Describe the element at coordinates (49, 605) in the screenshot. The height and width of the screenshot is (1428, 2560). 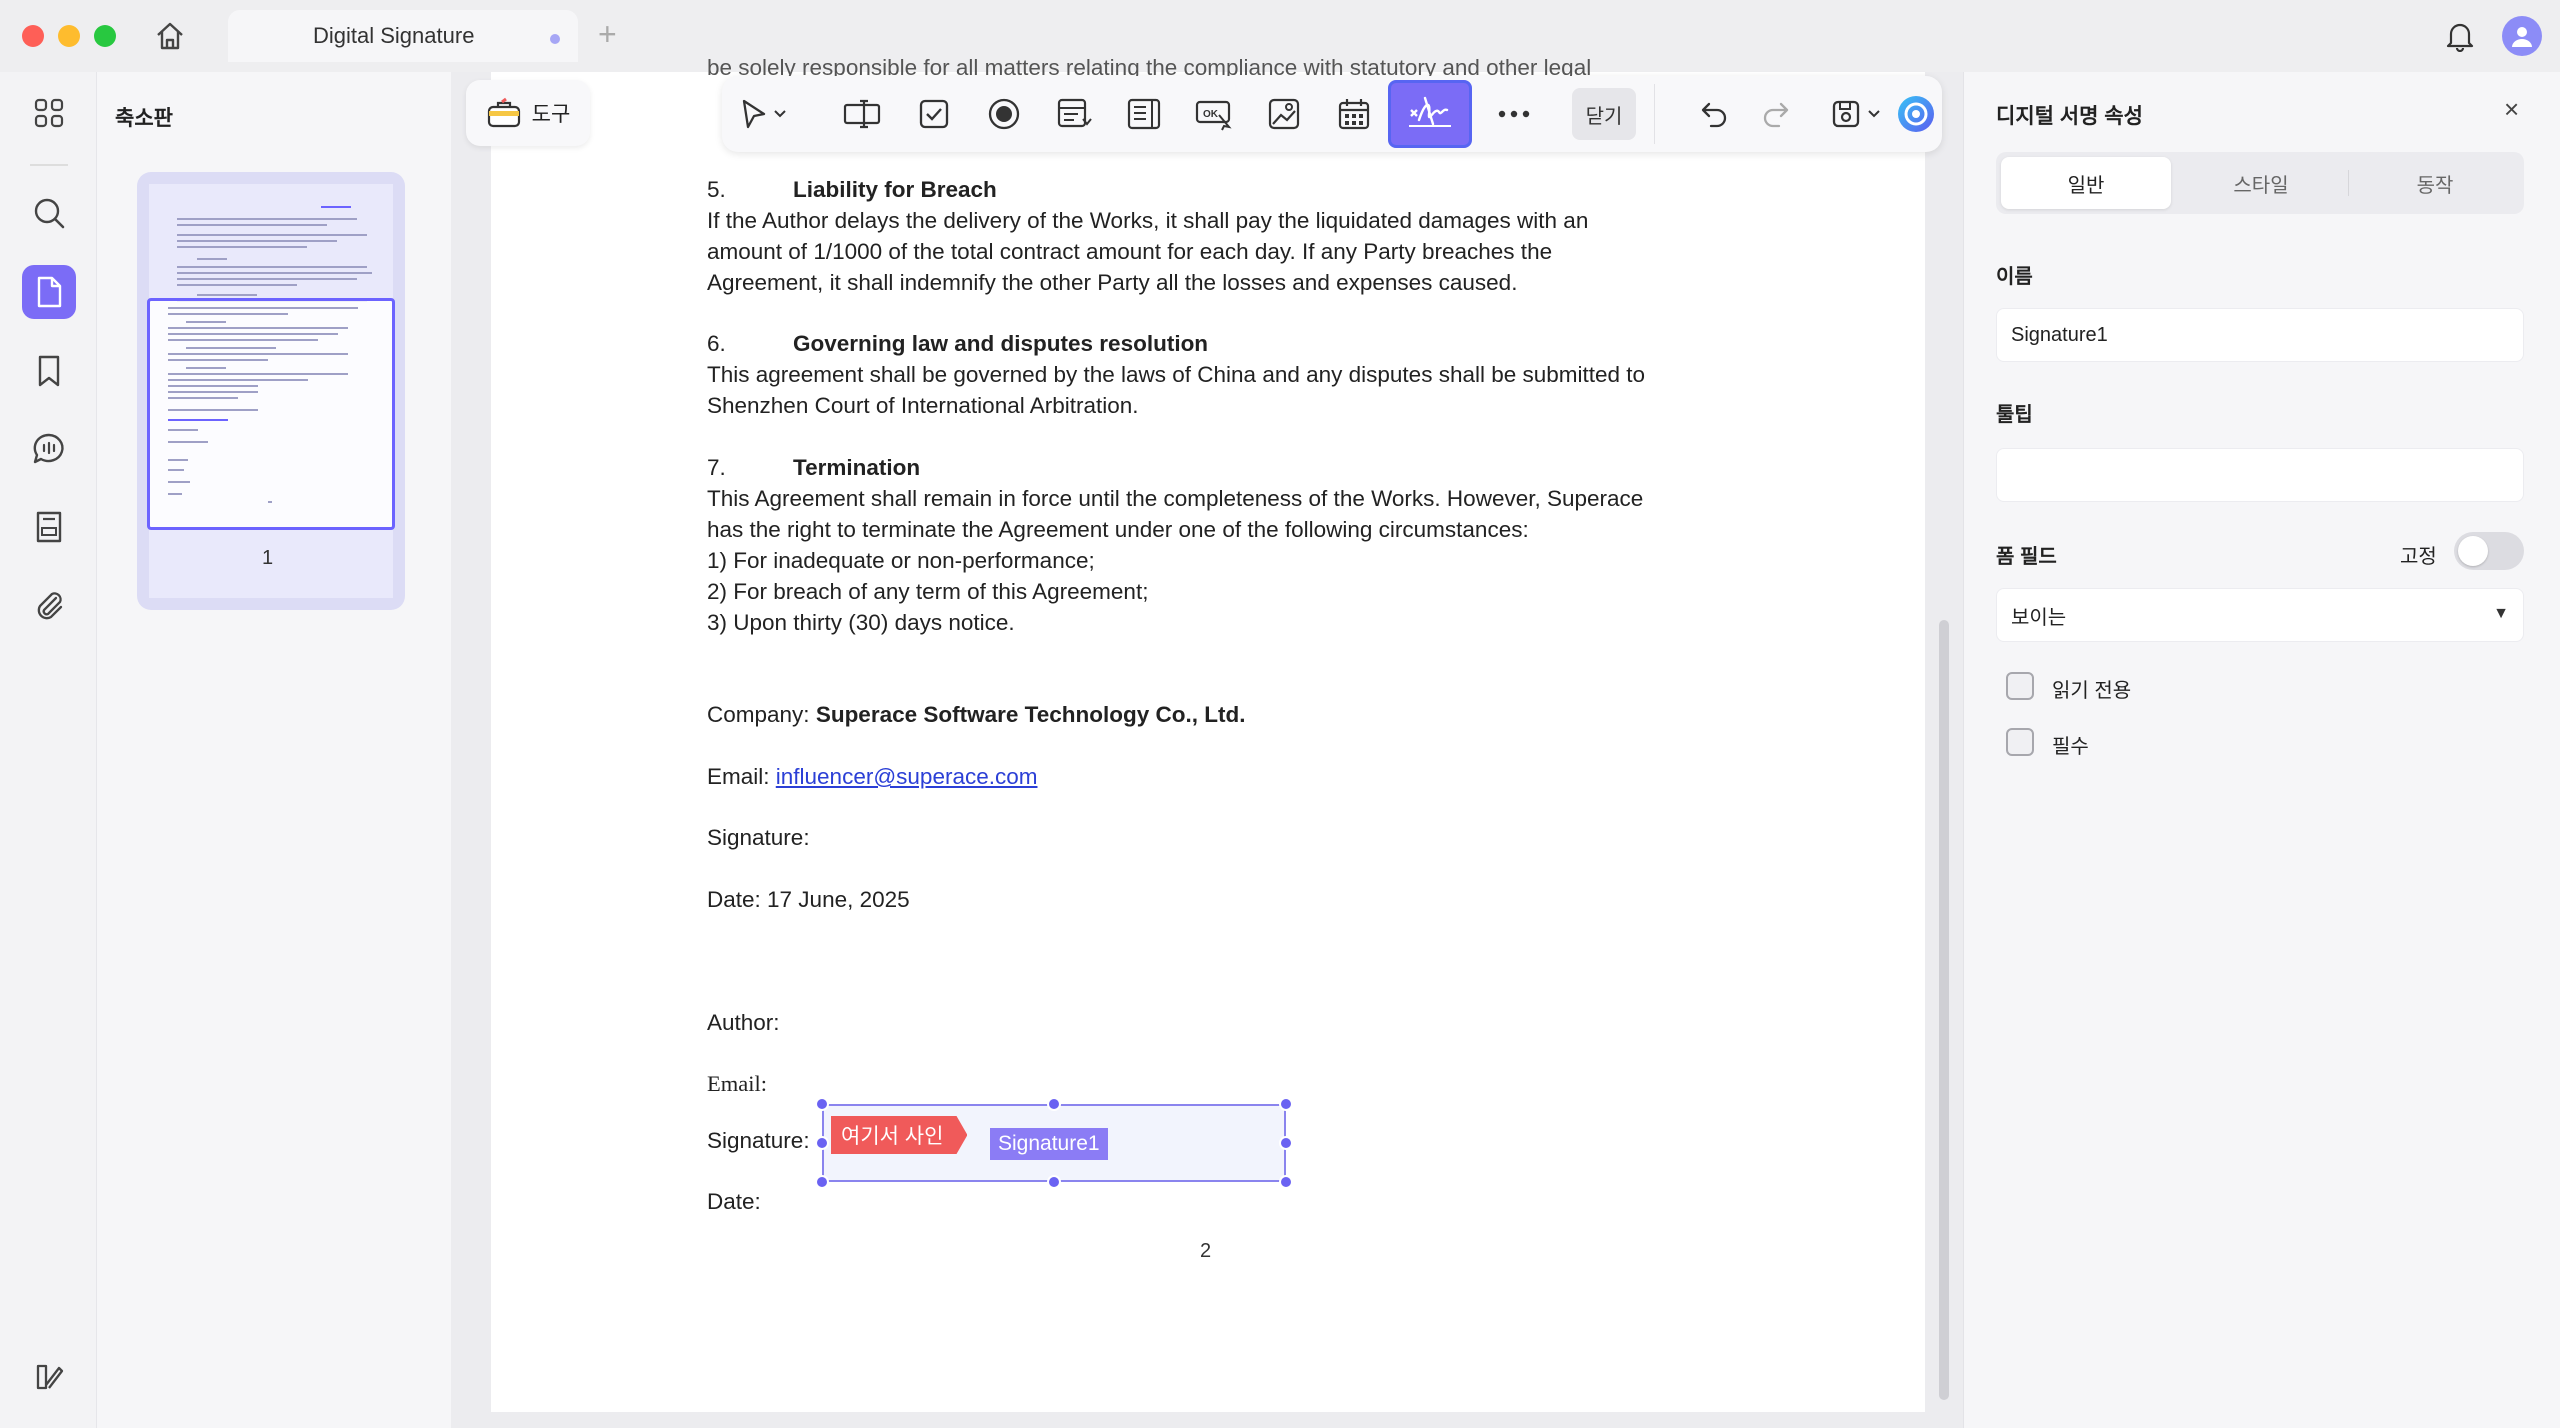
I see `attachment-icon` at that location.